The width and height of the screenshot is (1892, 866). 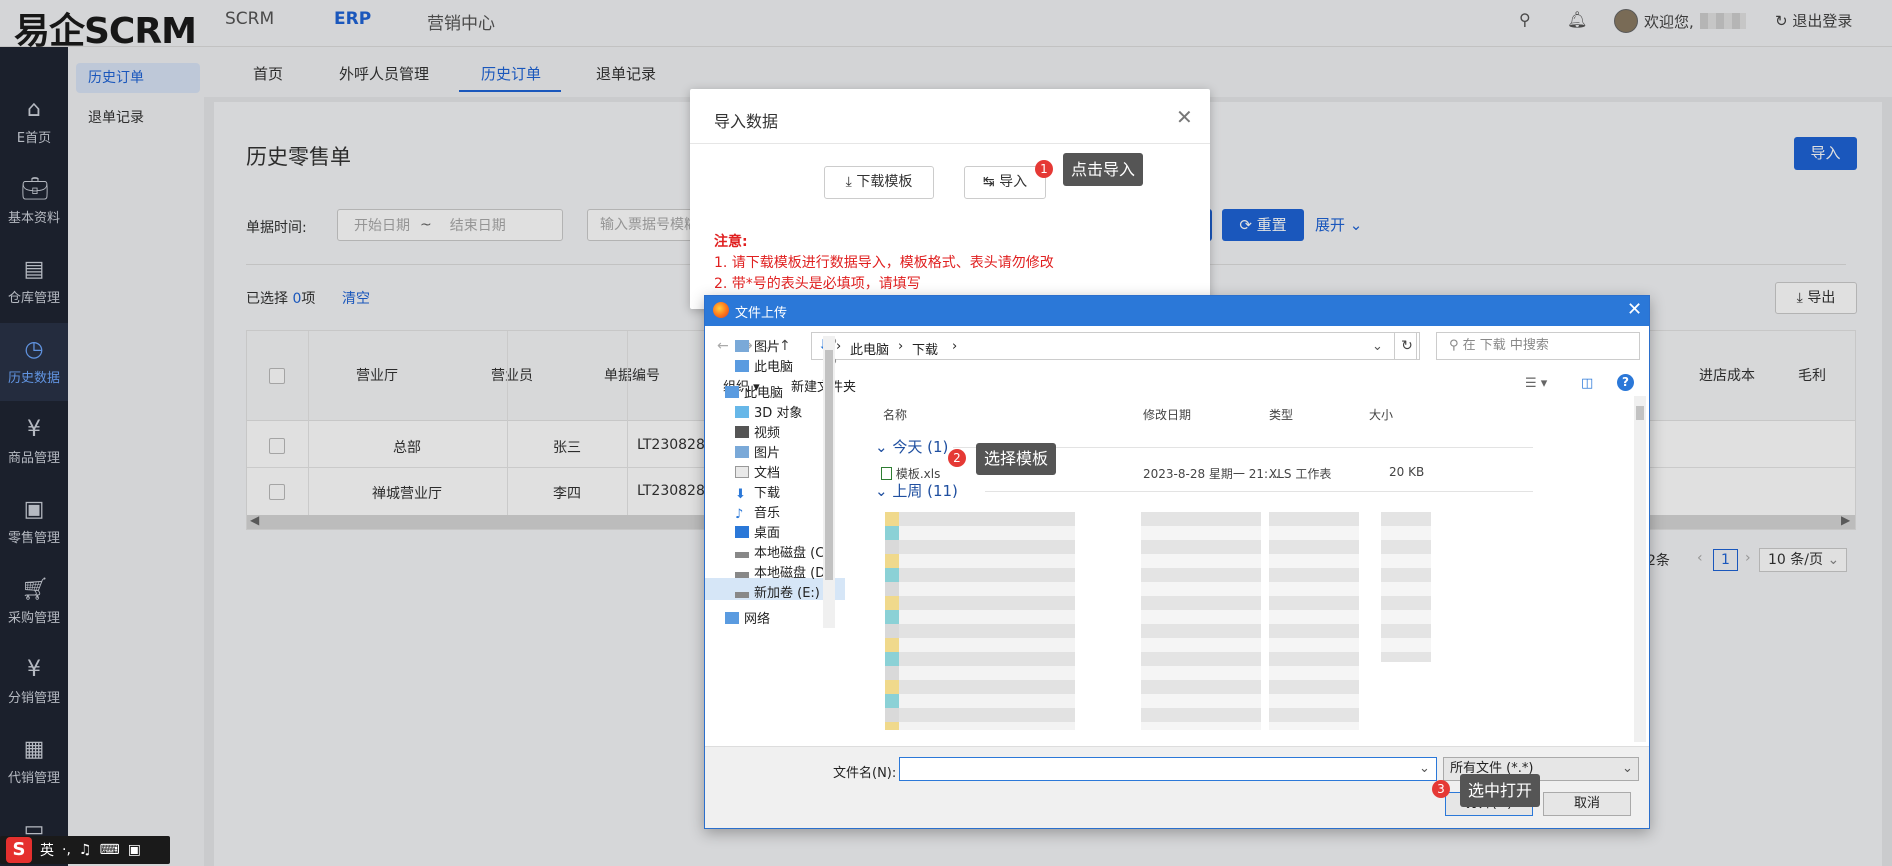 I want to click on tree-item-desktop: 桌面, so click(x=757, y=531).